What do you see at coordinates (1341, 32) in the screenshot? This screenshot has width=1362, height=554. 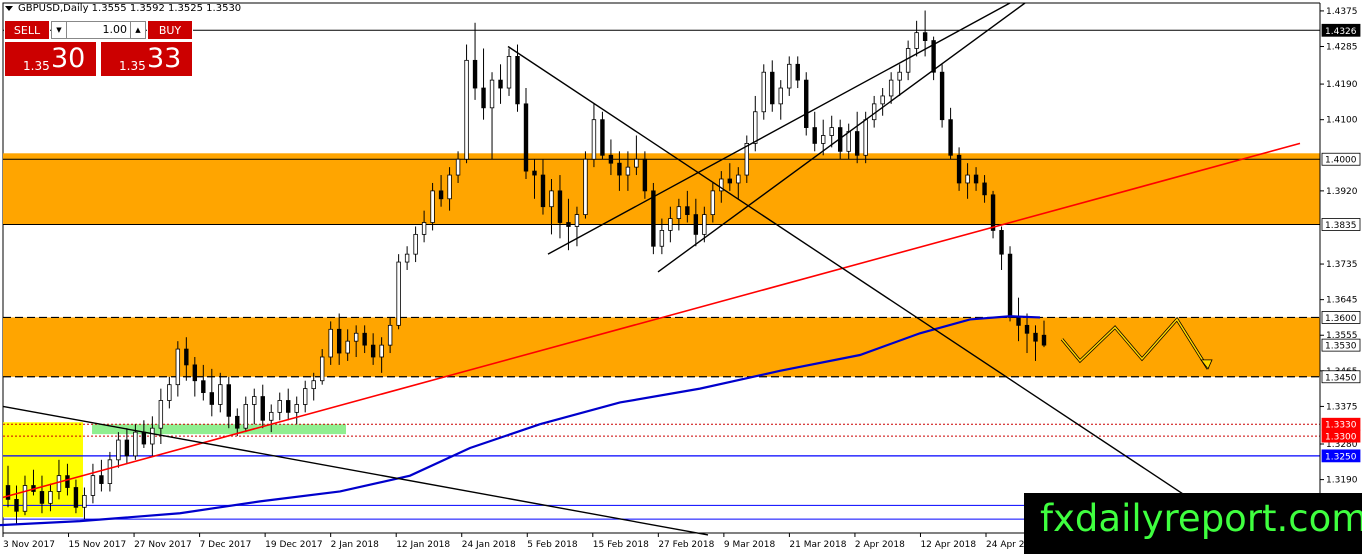 I see `level-tag-label: 1.4326` at bounding box center [1341, 32].